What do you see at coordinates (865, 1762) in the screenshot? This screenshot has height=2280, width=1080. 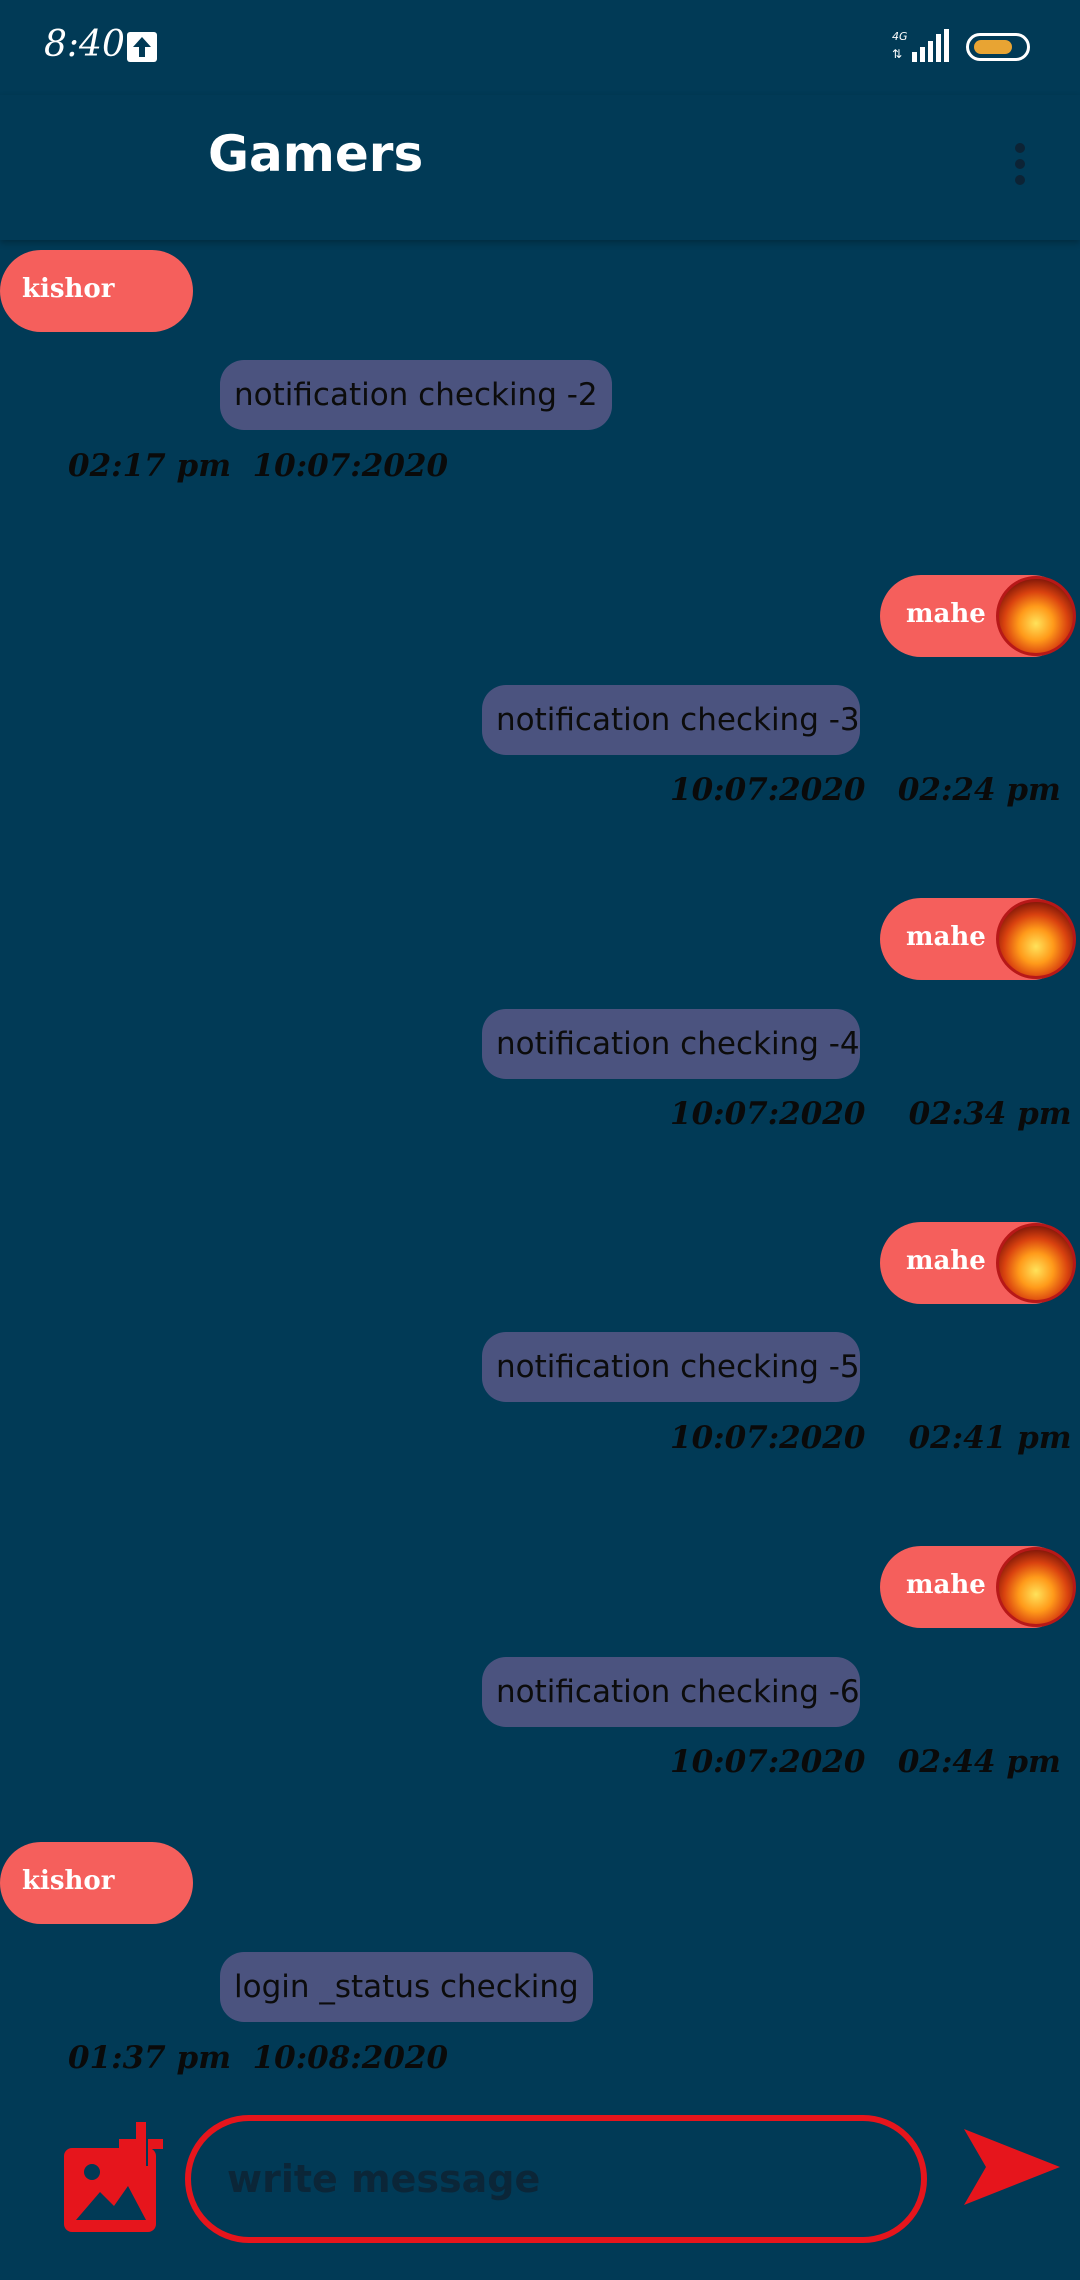 I see `message-timestamp: 10:07:2020 02:44 pm` at bounding box center [865, 1762].